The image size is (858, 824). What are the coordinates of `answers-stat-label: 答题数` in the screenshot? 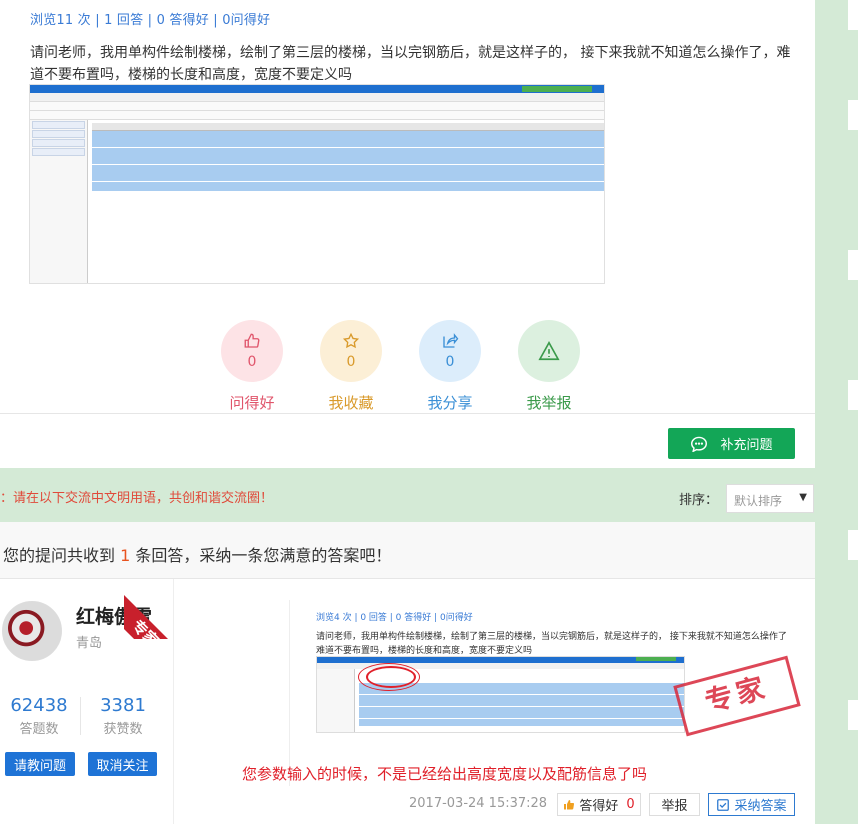 It's located at (39, 729).